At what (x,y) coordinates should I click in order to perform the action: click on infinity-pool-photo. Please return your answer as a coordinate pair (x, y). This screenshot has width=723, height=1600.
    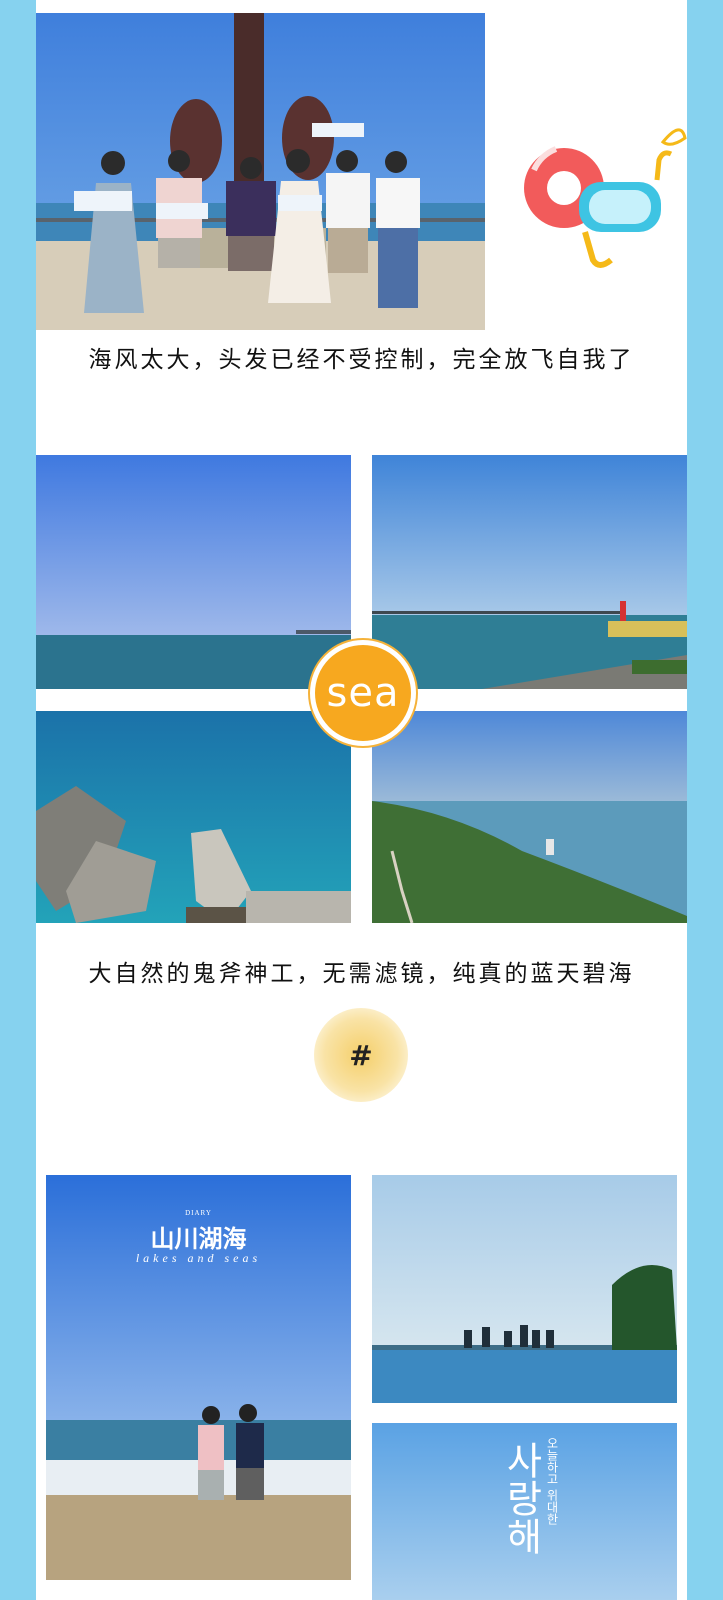
    Looking at the image, I should click on (524, 1289).